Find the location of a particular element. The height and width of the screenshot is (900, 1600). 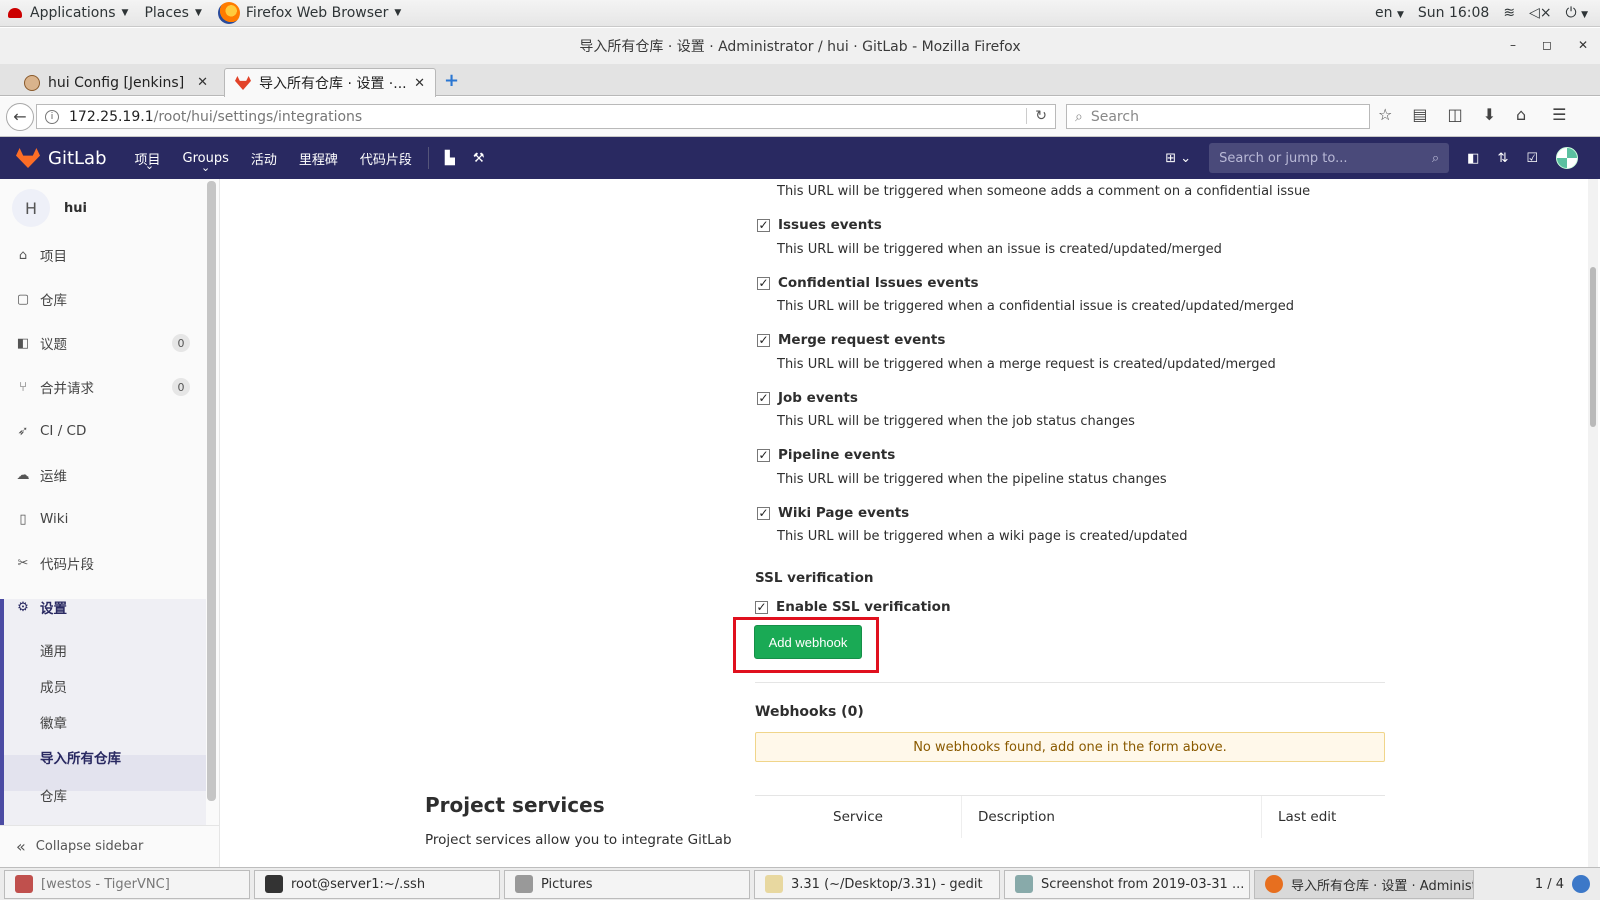

collapse-sidebar-button: « Collapse sidebar is located at coordinates (109, 846).